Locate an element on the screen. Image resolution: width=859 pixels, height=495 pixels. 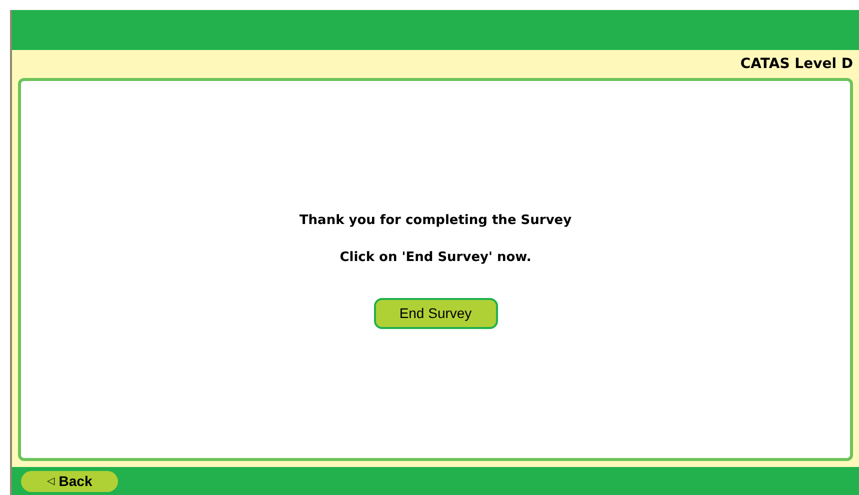
back-button: ◁ Back is located at coordinates (69, 481).